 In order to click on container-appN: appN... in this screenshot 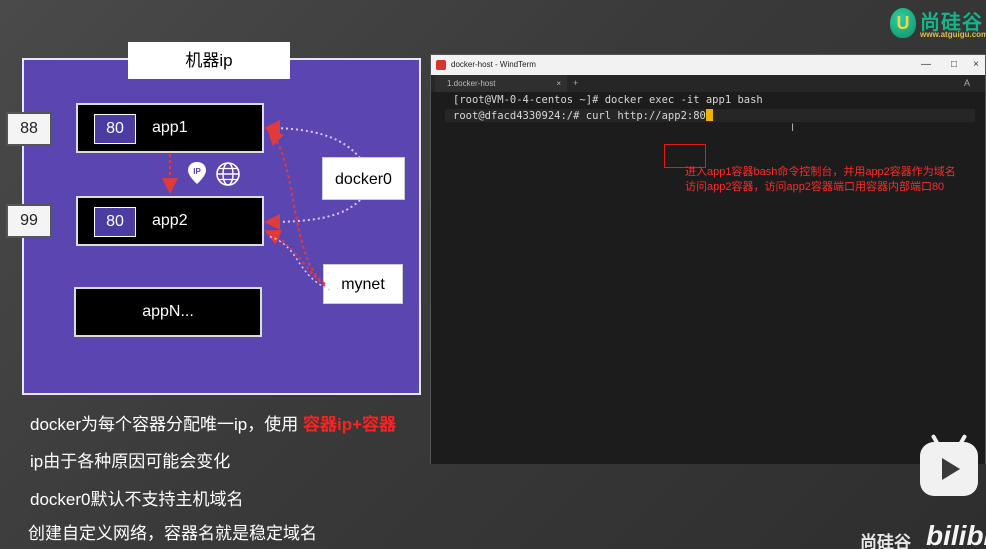, I will do `click(168, 312)`.